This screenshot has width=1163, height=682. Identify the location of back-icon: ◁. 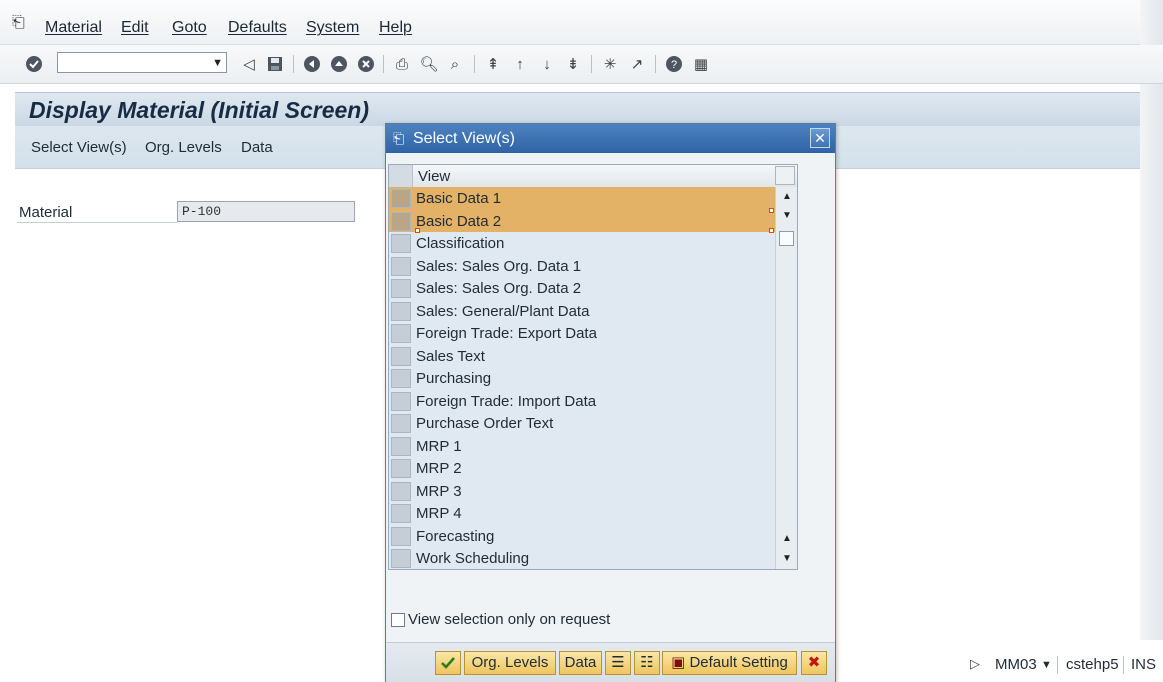
(249, 64).